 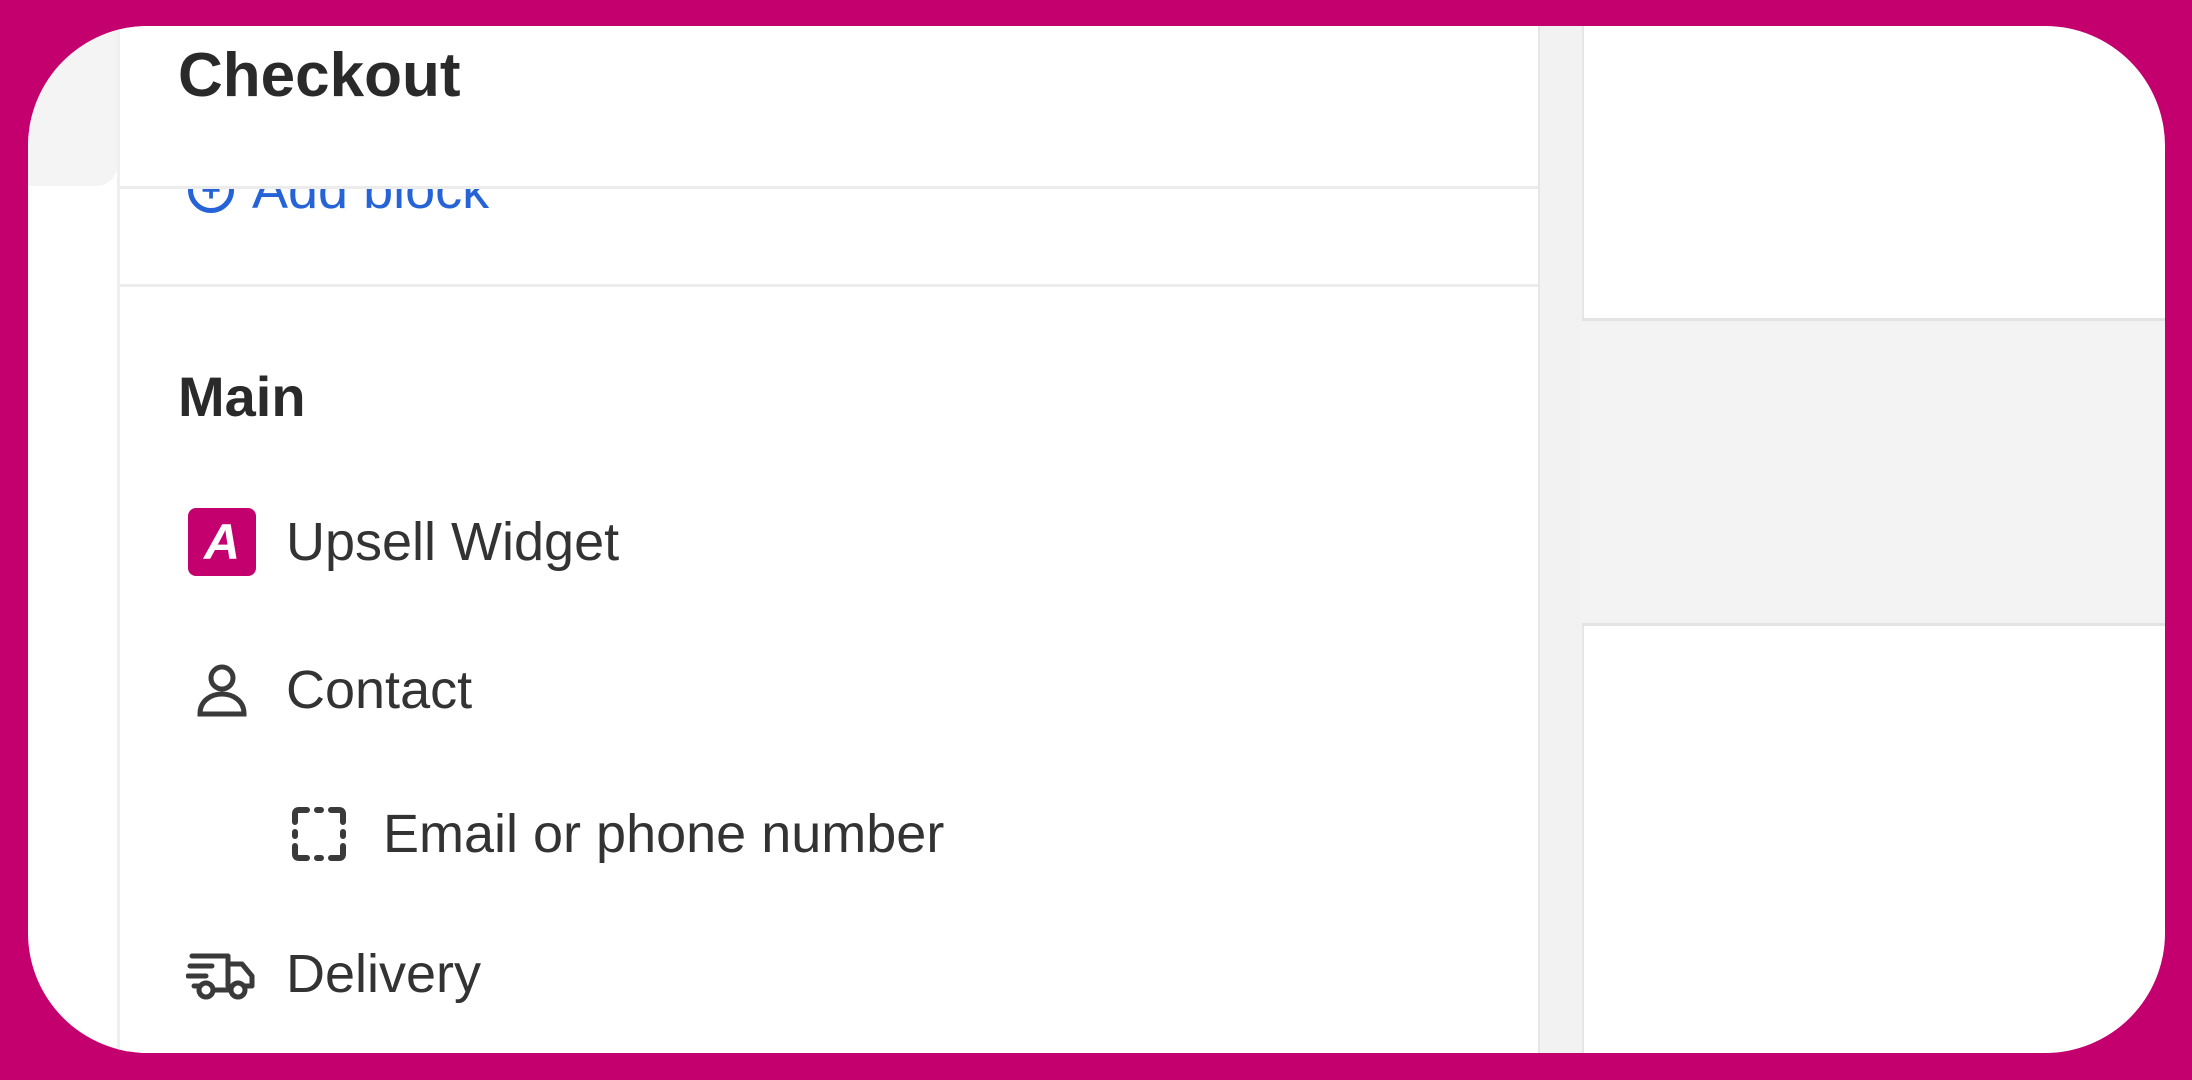 What do you see at coordinates (1873, 472) in the screenshot?
I see `preview-band` at bounding box center [1873, 472].